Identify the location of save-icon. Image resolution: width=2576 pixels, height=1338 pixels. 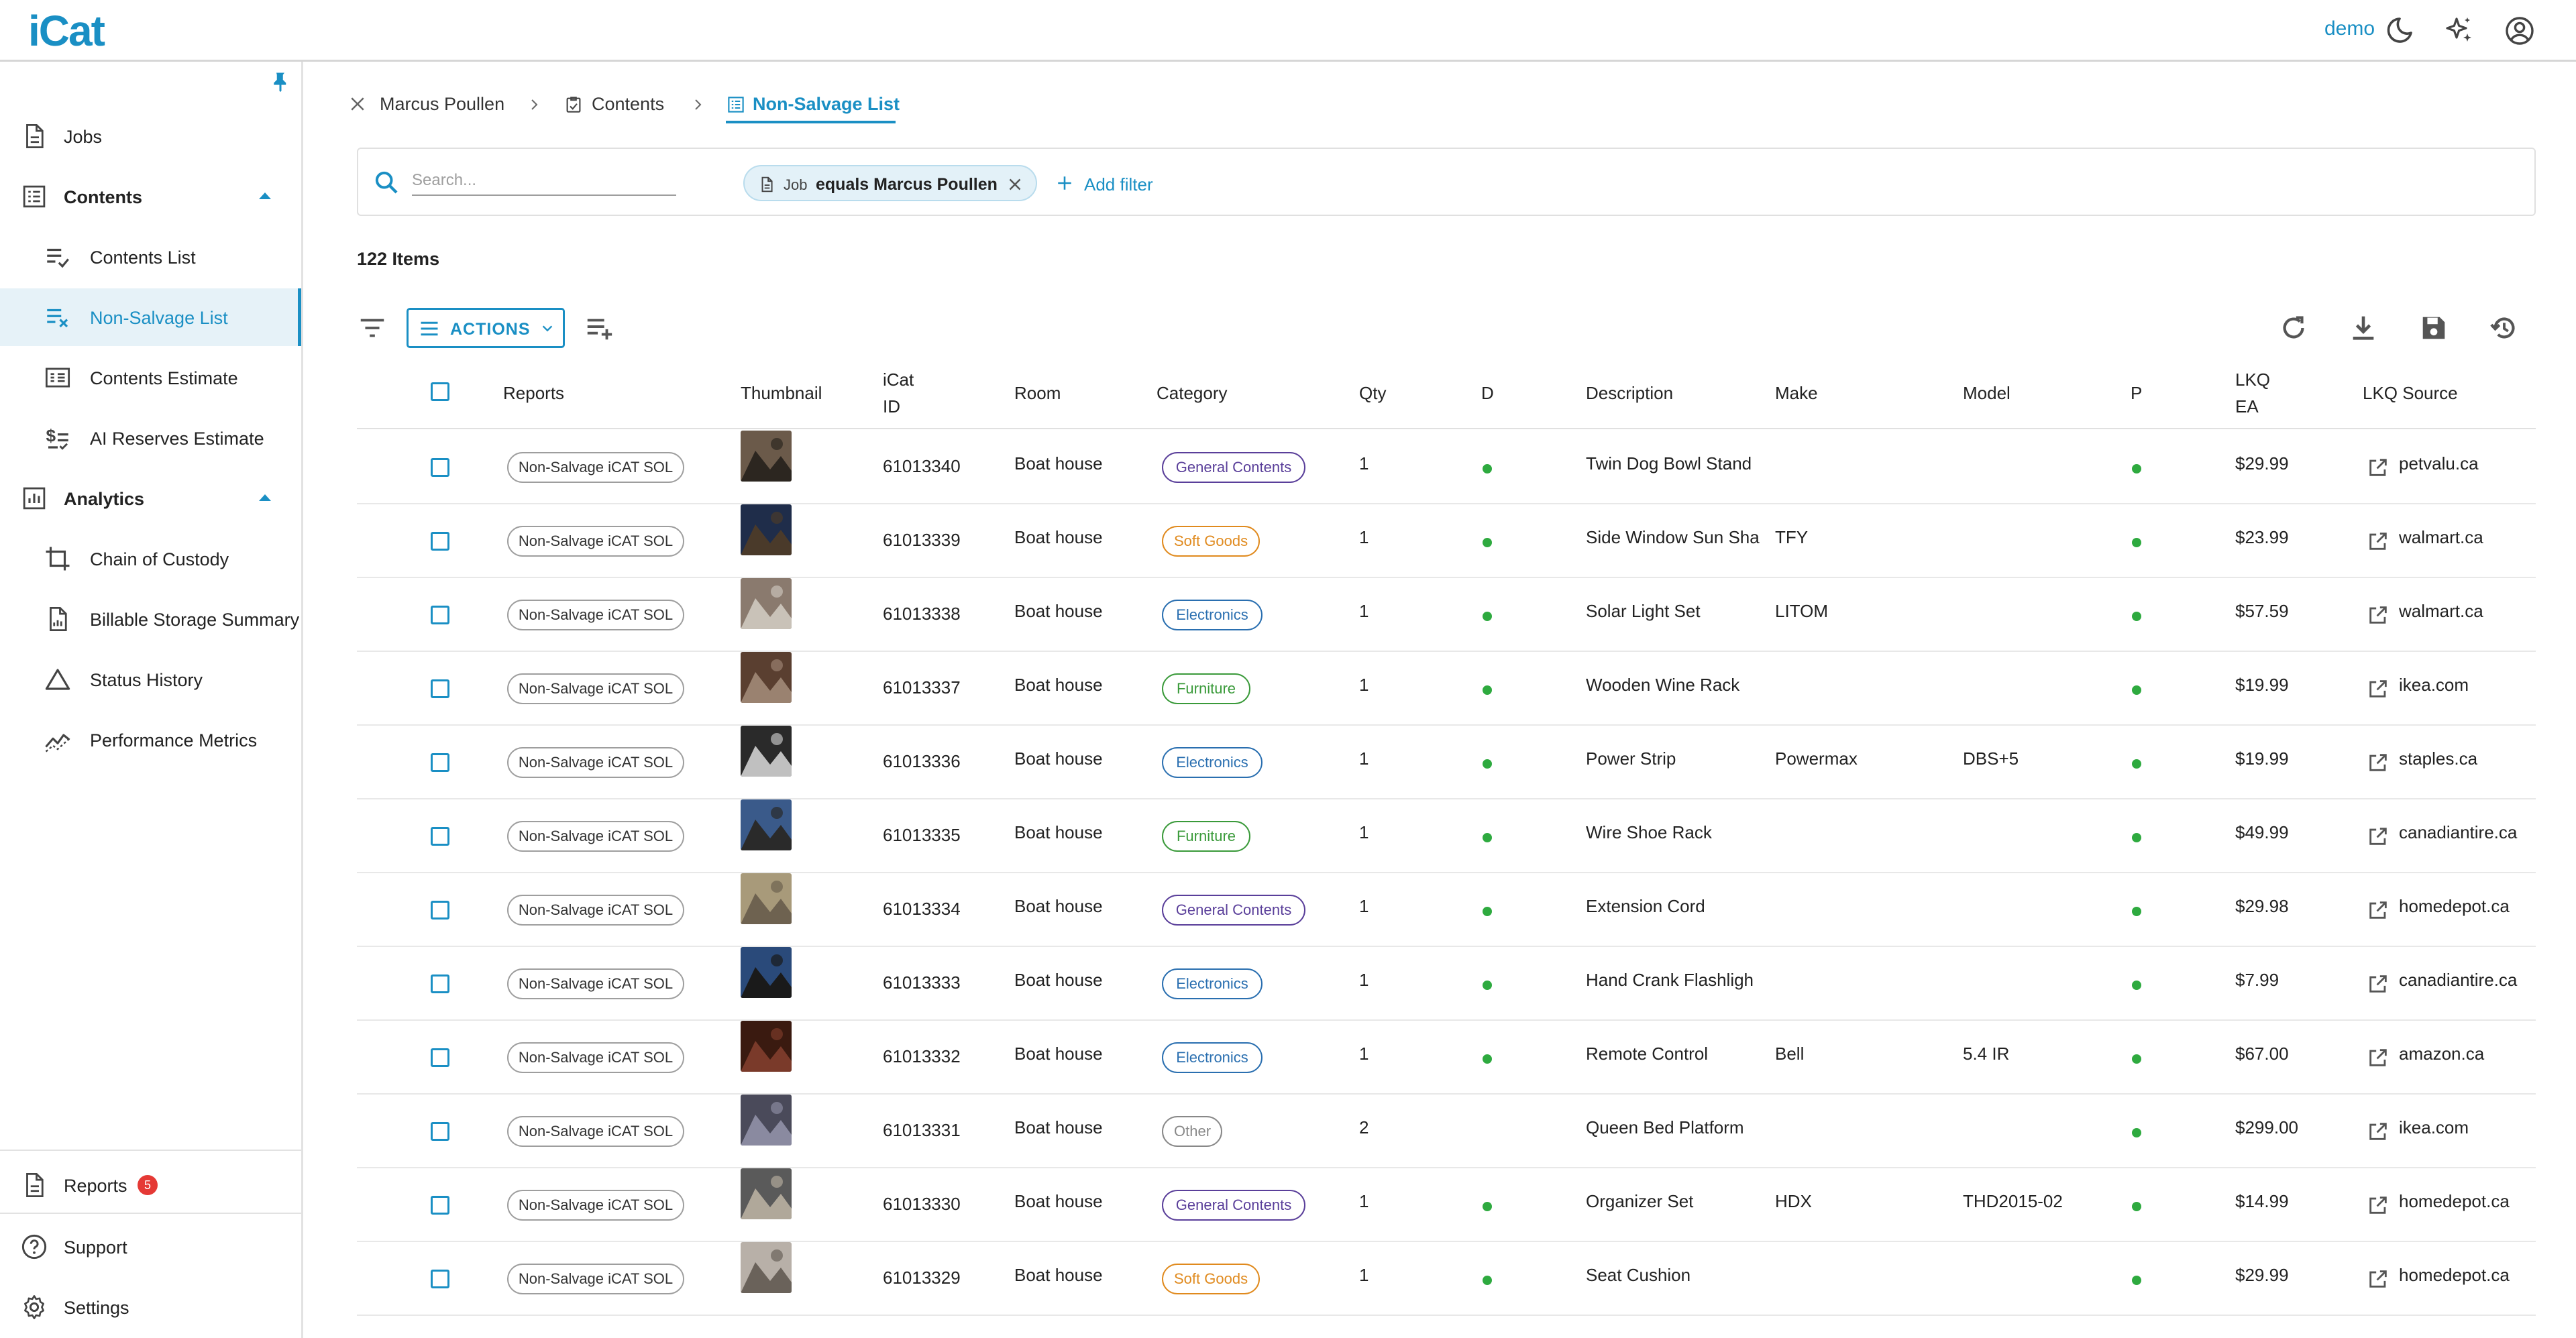
(2433, 328).